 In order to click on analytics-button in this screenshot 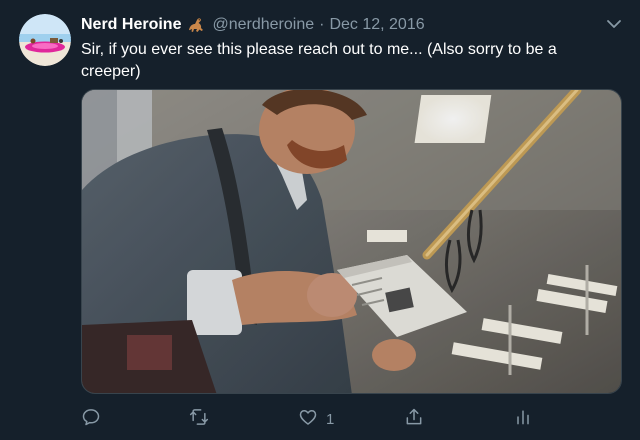, I will do `click(523, 419)`.